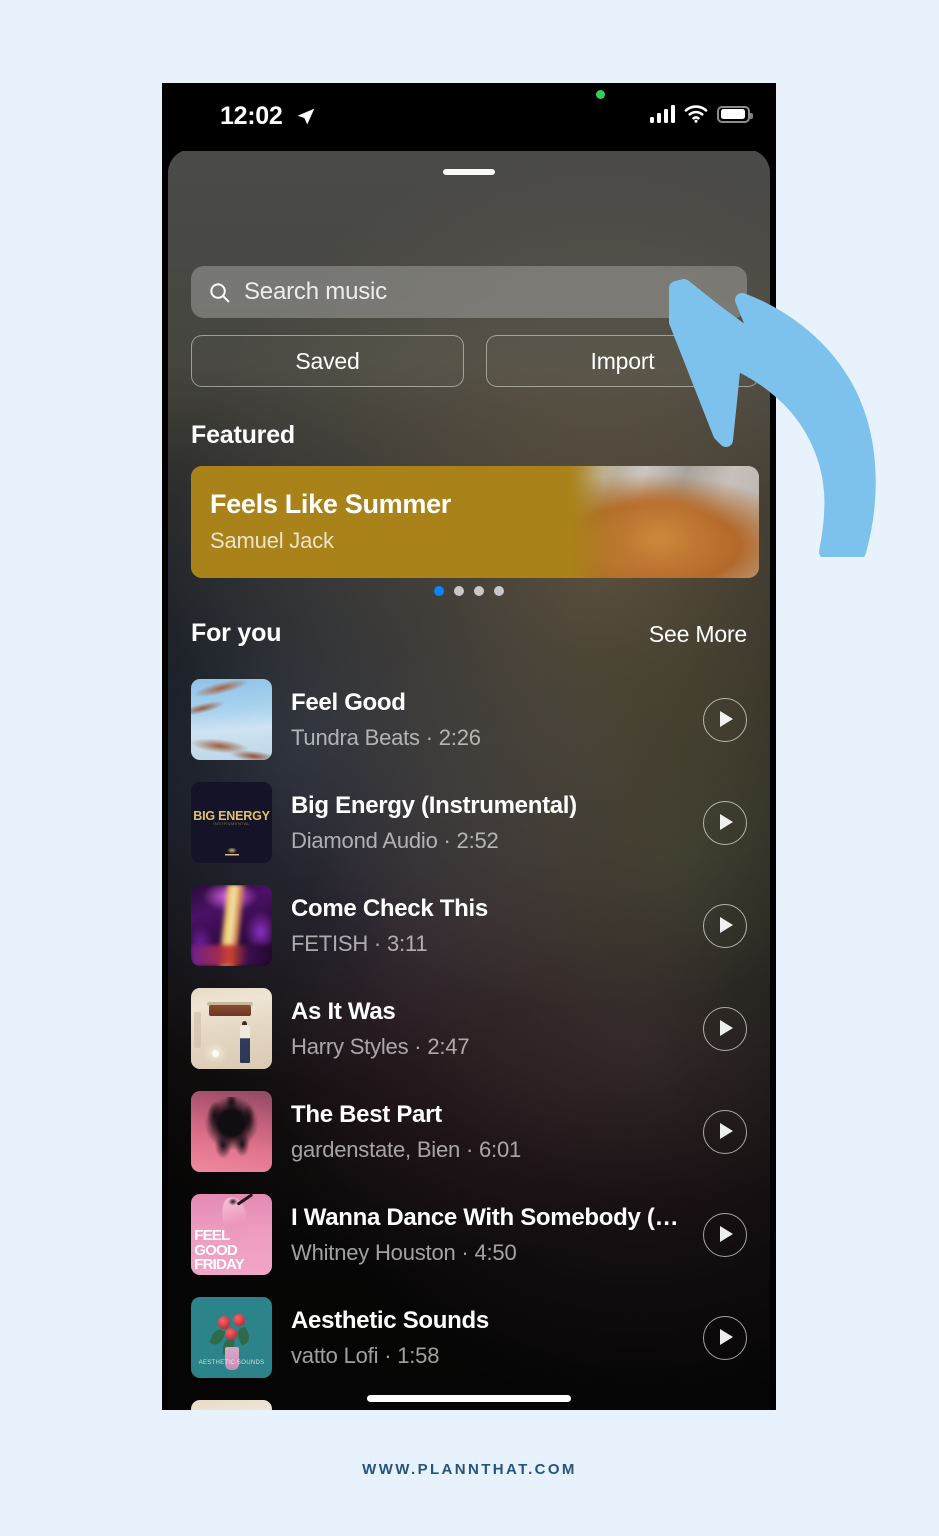  Describe the element at coordinates (469, 591) in the screenshot. I see `featured-pager` at that location.